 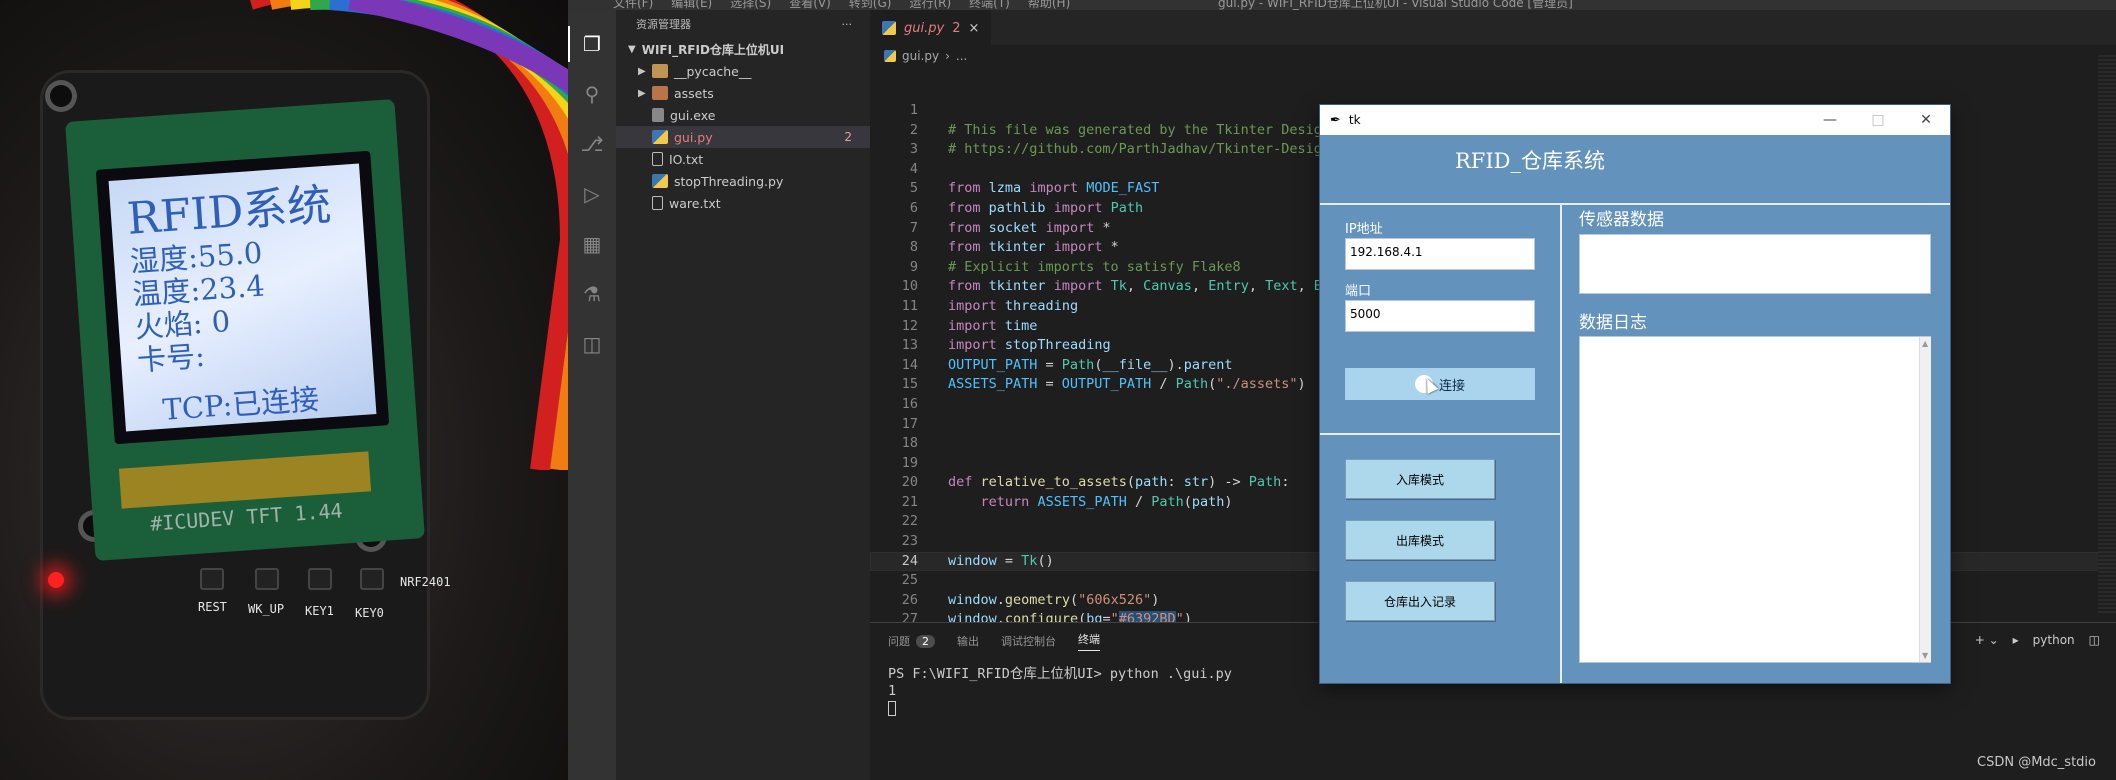 What do you see at coordinates (56, 580) in the screenshot?
I see `red-led` at bounding box center [56, 580].